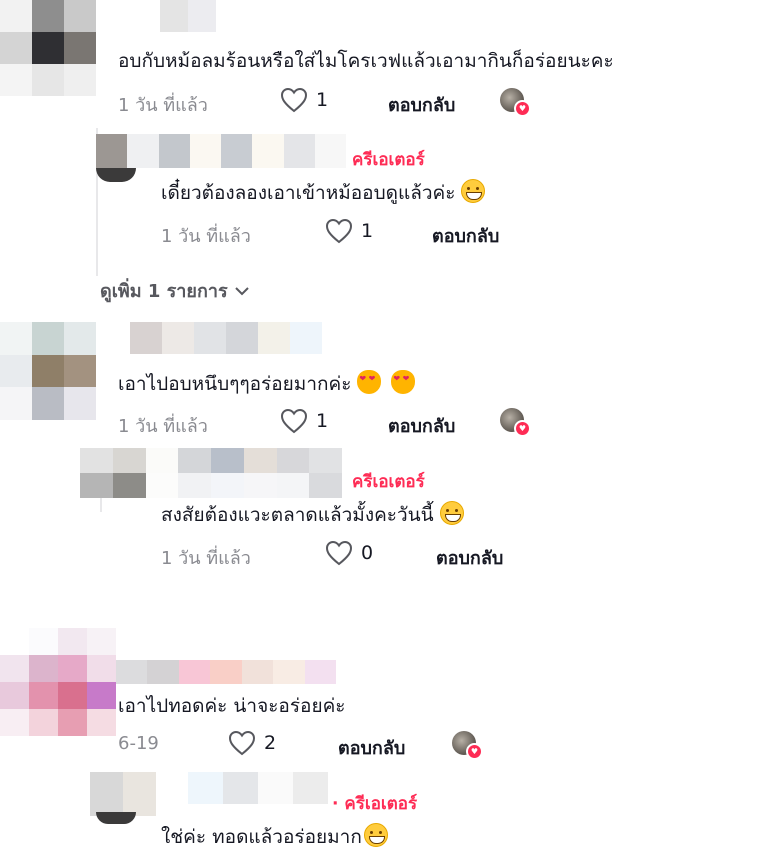 The width and height of the screenshot is (780, 864). I want to click on reply-like-button: 1, so click(349, 231).